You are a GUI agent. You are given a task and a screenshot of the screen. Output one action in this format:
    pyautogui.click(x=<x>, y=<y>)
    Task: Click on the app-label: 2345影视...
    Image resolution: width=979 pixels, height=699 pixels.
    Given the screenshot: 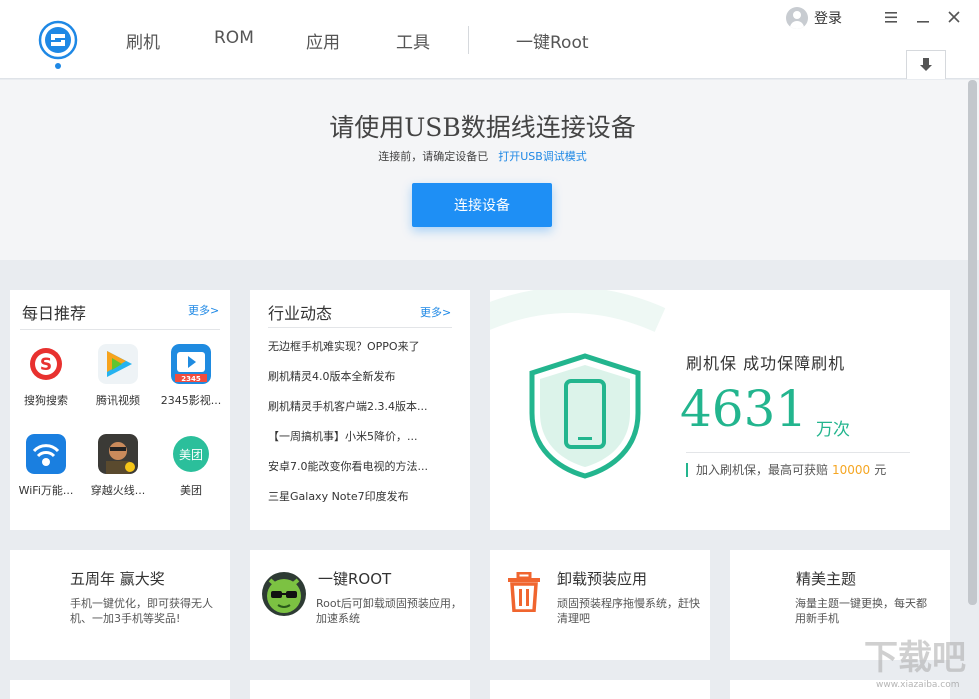 What is the action you would take?
    pyautogui.click(x=191, y=400)
    